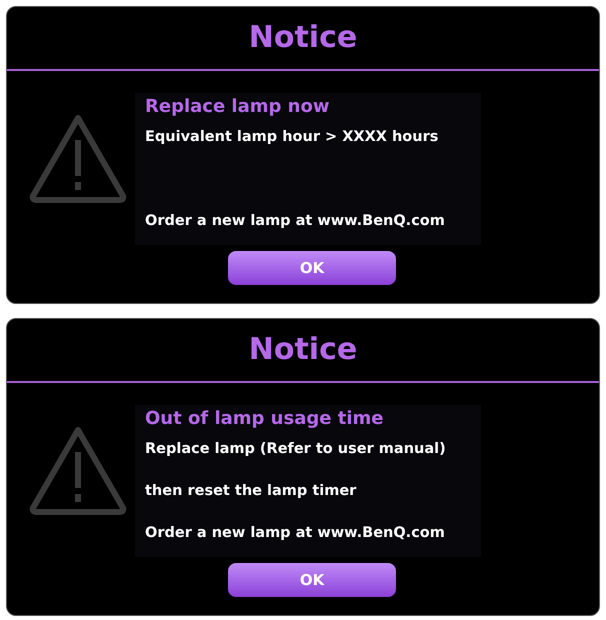  Describe the element at coordinates (292, 137) in the screenshot. I see `message-text: Equivalent lamp hour > XXXX hours` at that location.